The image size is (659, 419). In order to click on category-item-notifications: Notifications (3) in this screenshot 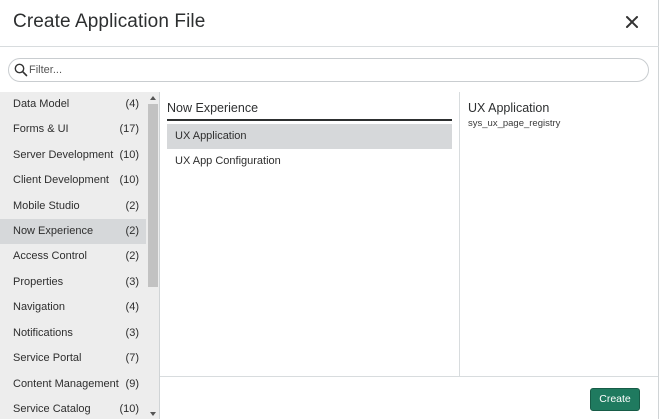, I will do `click(73, 333)`.